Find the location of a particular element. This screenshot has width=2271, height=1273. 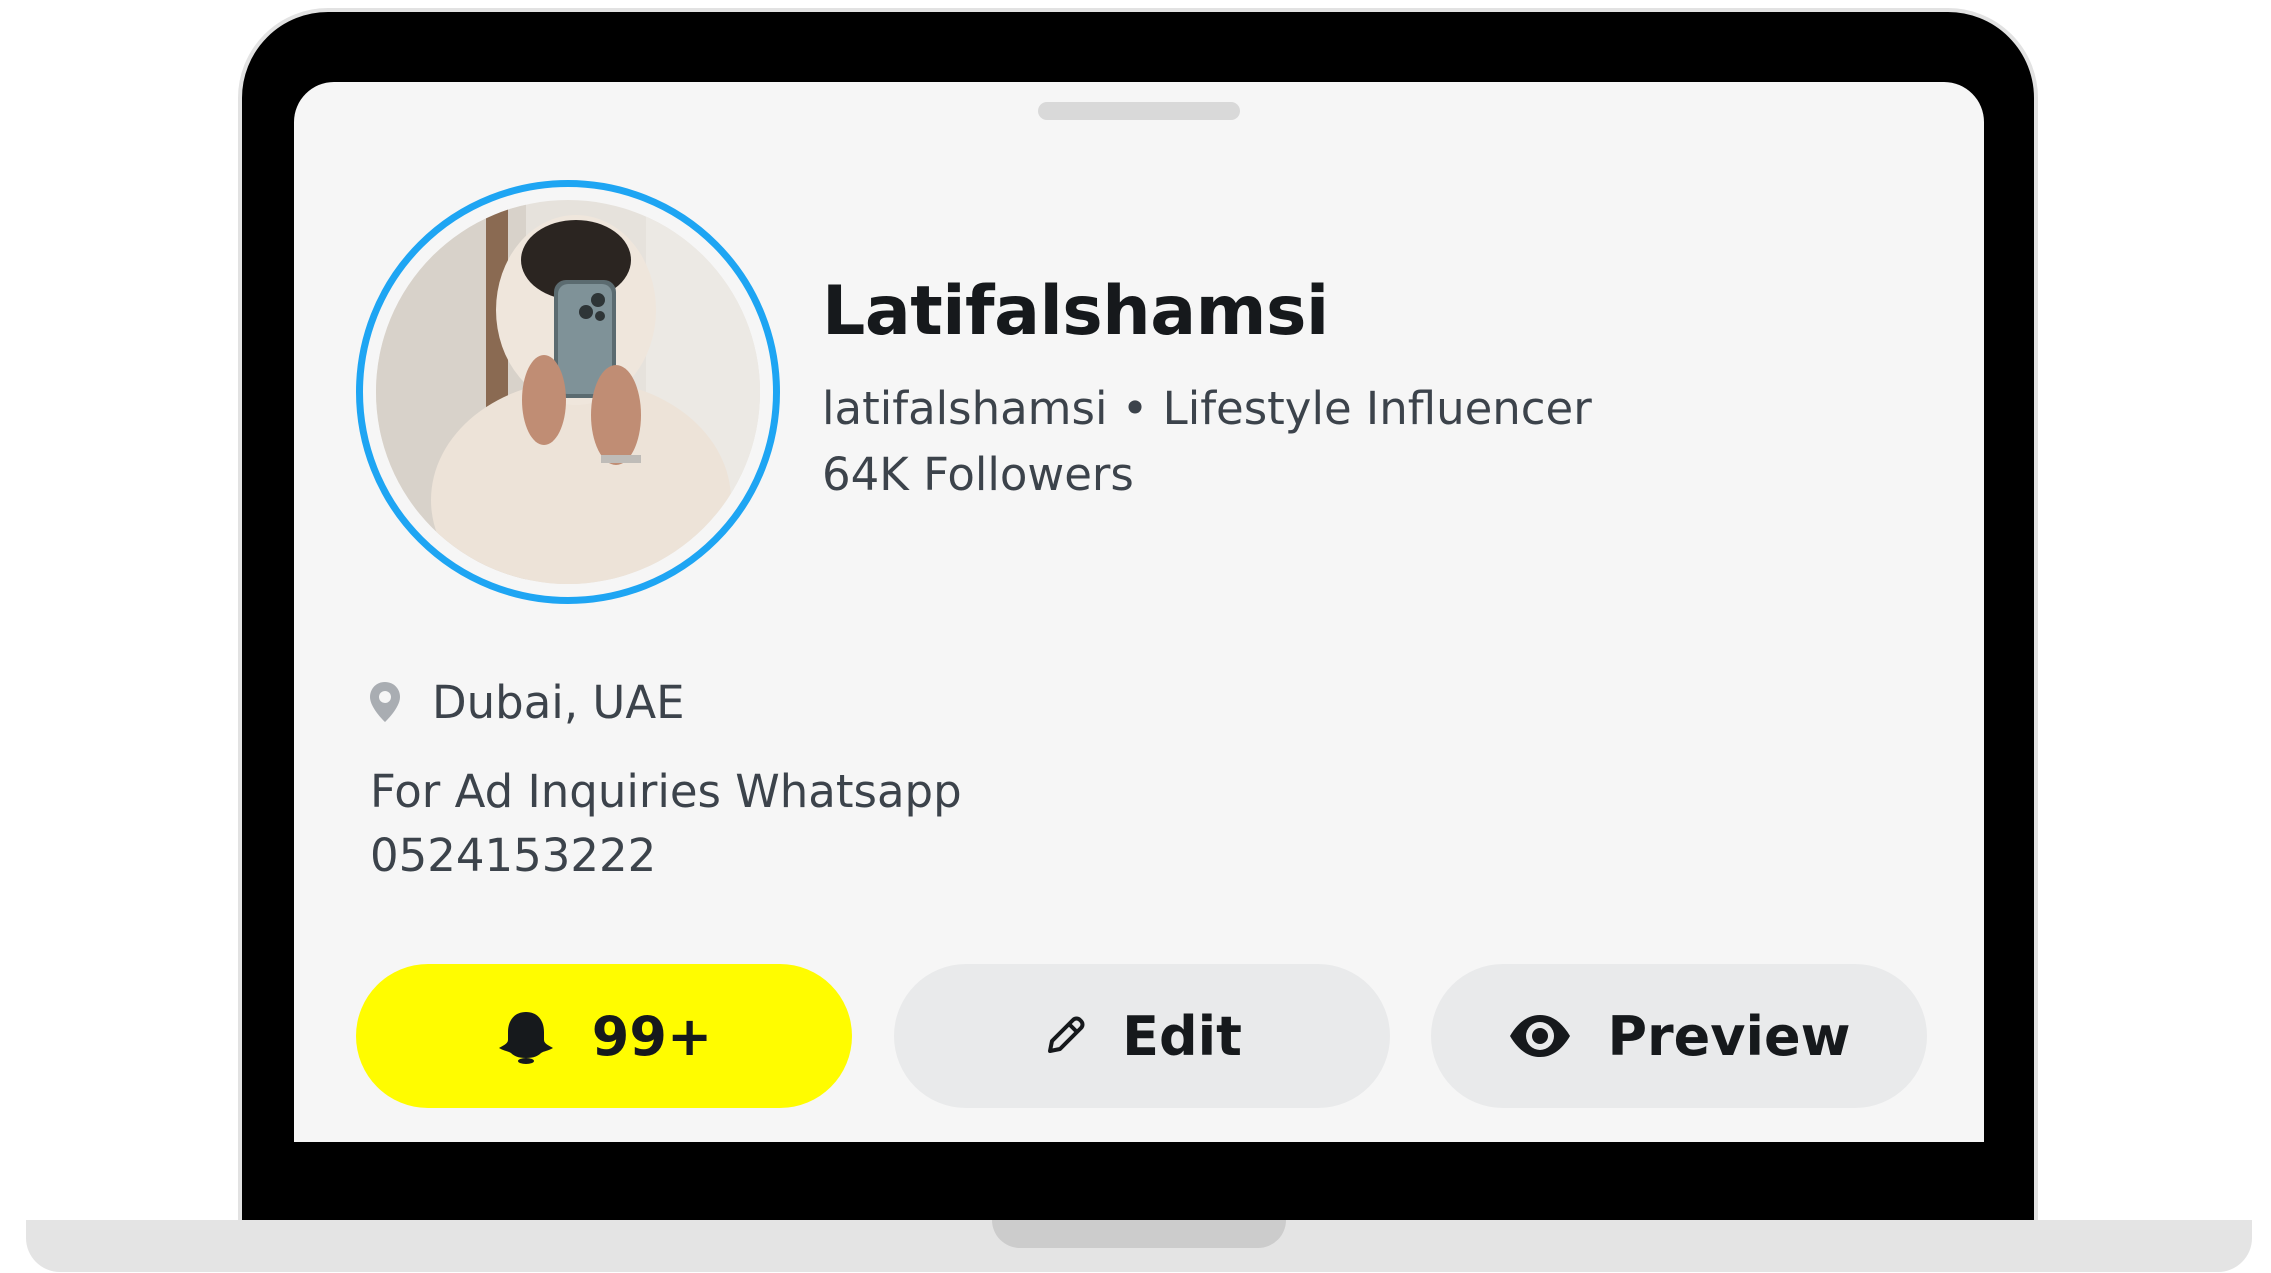

edit-label: Edit is located at coordinates (1182, 1036).